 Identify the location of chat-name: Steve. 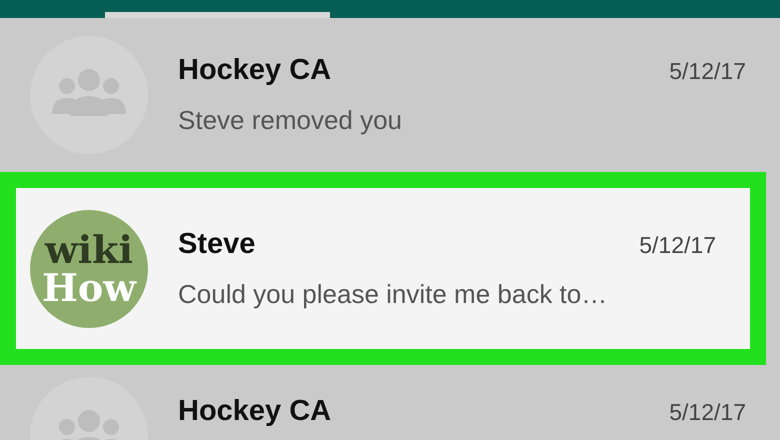
(217, 244).